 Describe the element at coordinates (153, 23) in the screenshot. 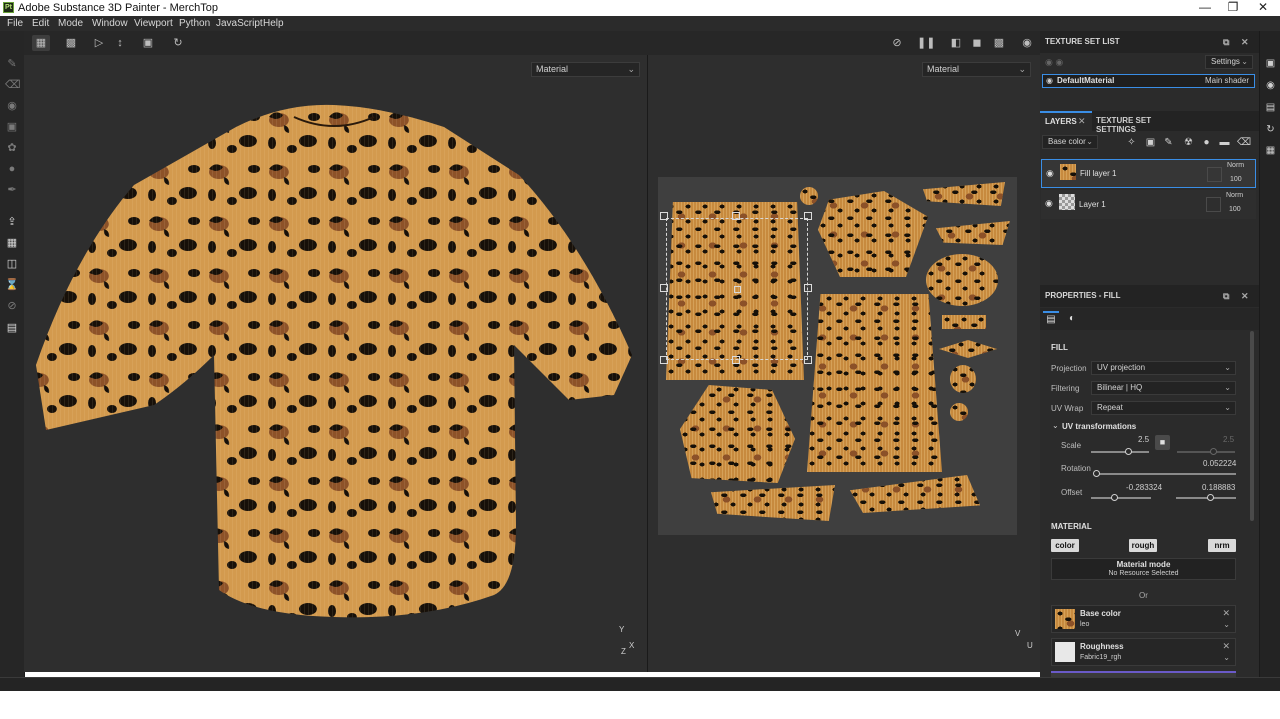

I see `menu-viewport: Viewport` at that location.